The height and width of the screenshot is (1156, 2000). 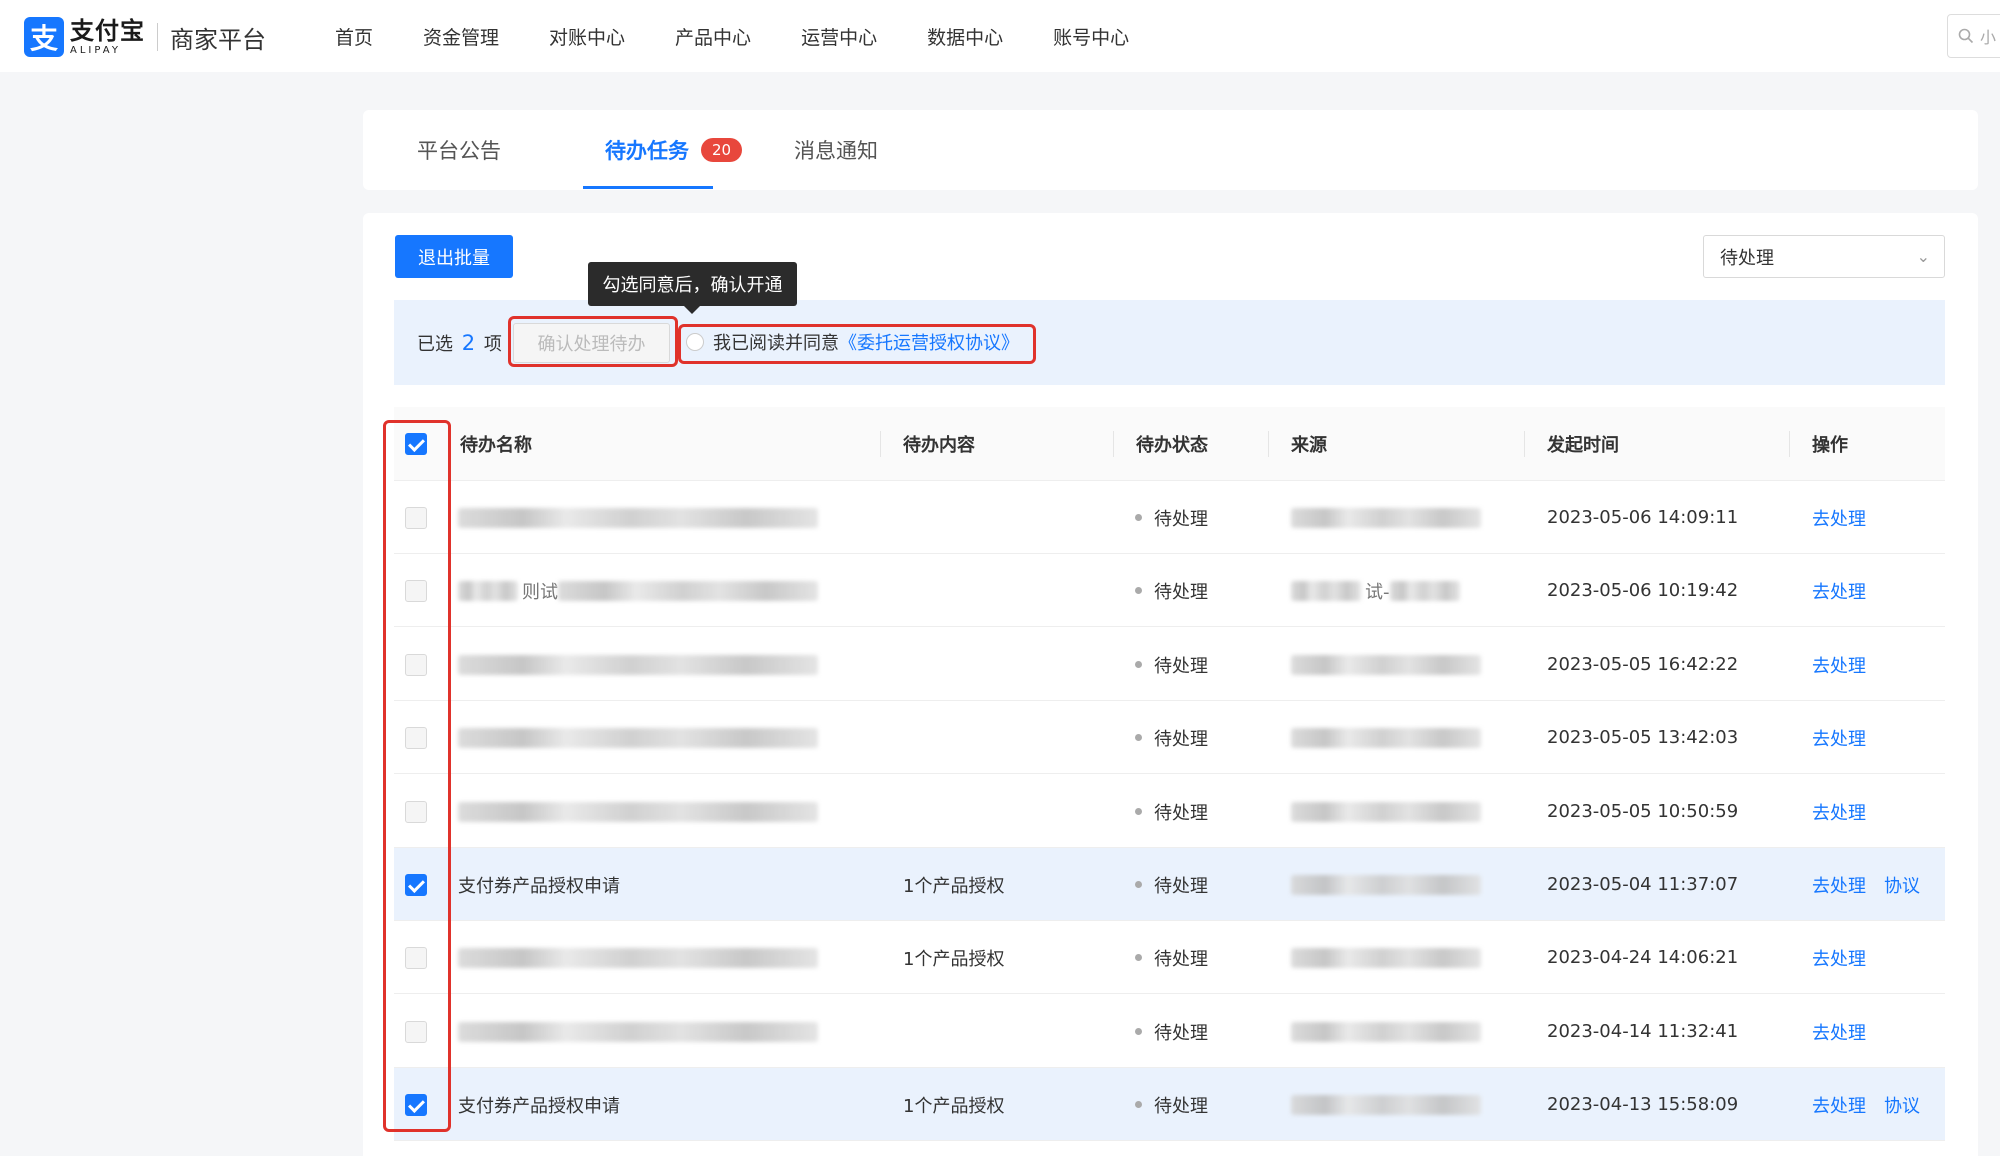 I want to click on todo-time: 2023-05-05 16:42:22, so click(x=1643, y=664).